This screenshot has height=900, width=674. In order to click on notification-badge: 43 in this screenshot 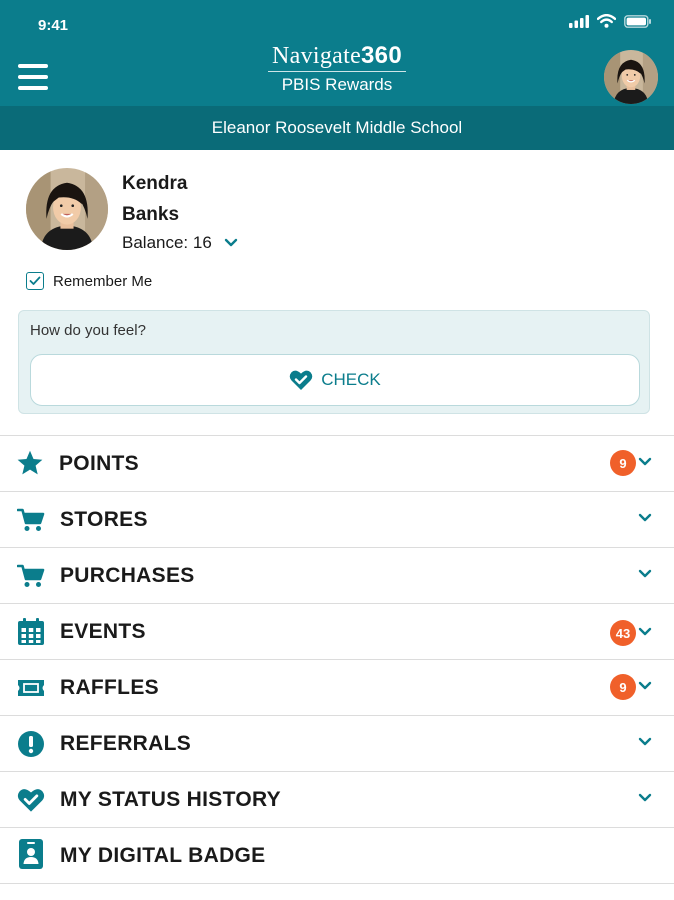, I will do `click(623, 633)`.